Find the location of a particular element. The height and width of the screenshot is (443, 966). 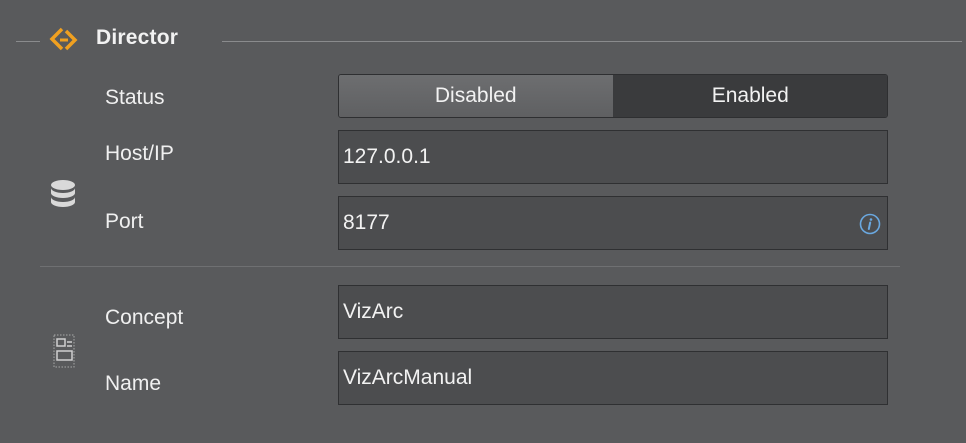

status-toggle: Disabled Enabled is located at coordinates (613, 96).